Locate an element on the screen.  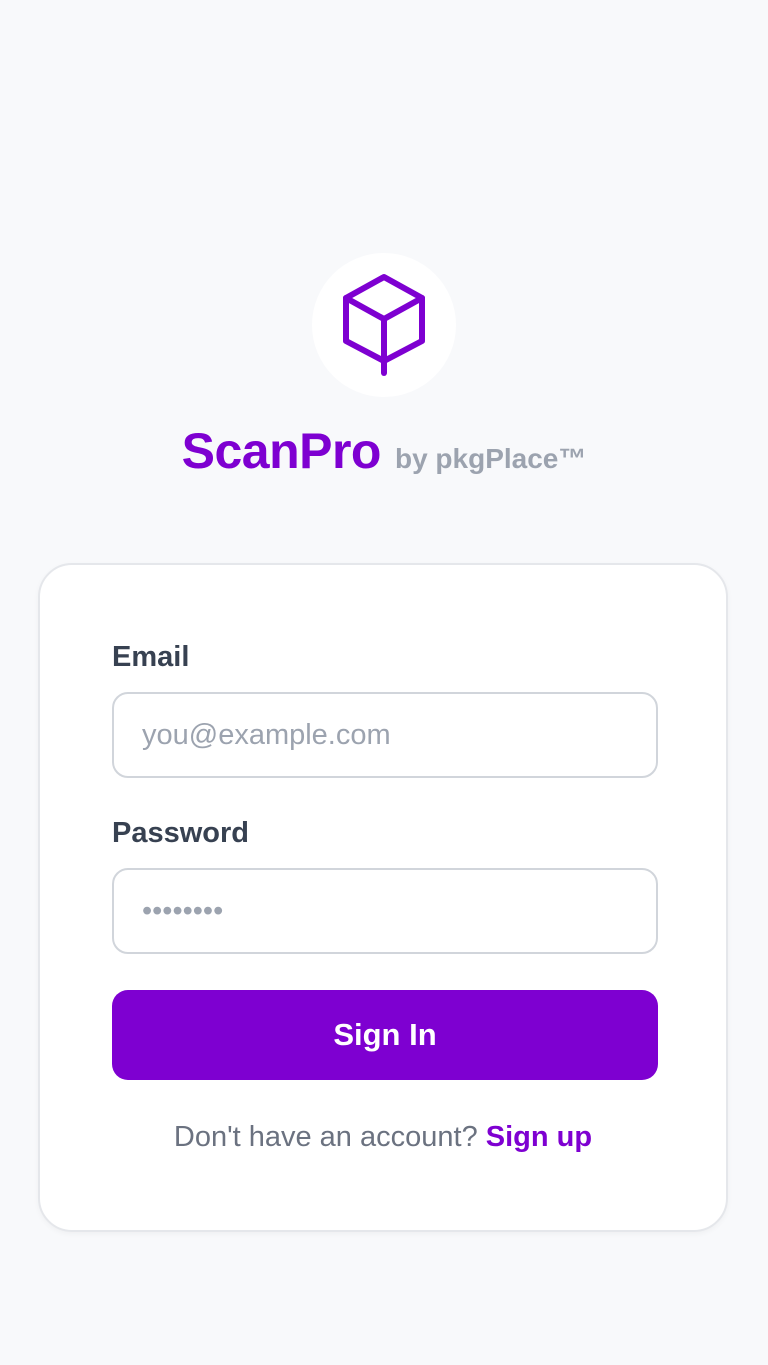
password-field is located at coordinates (385, 911).